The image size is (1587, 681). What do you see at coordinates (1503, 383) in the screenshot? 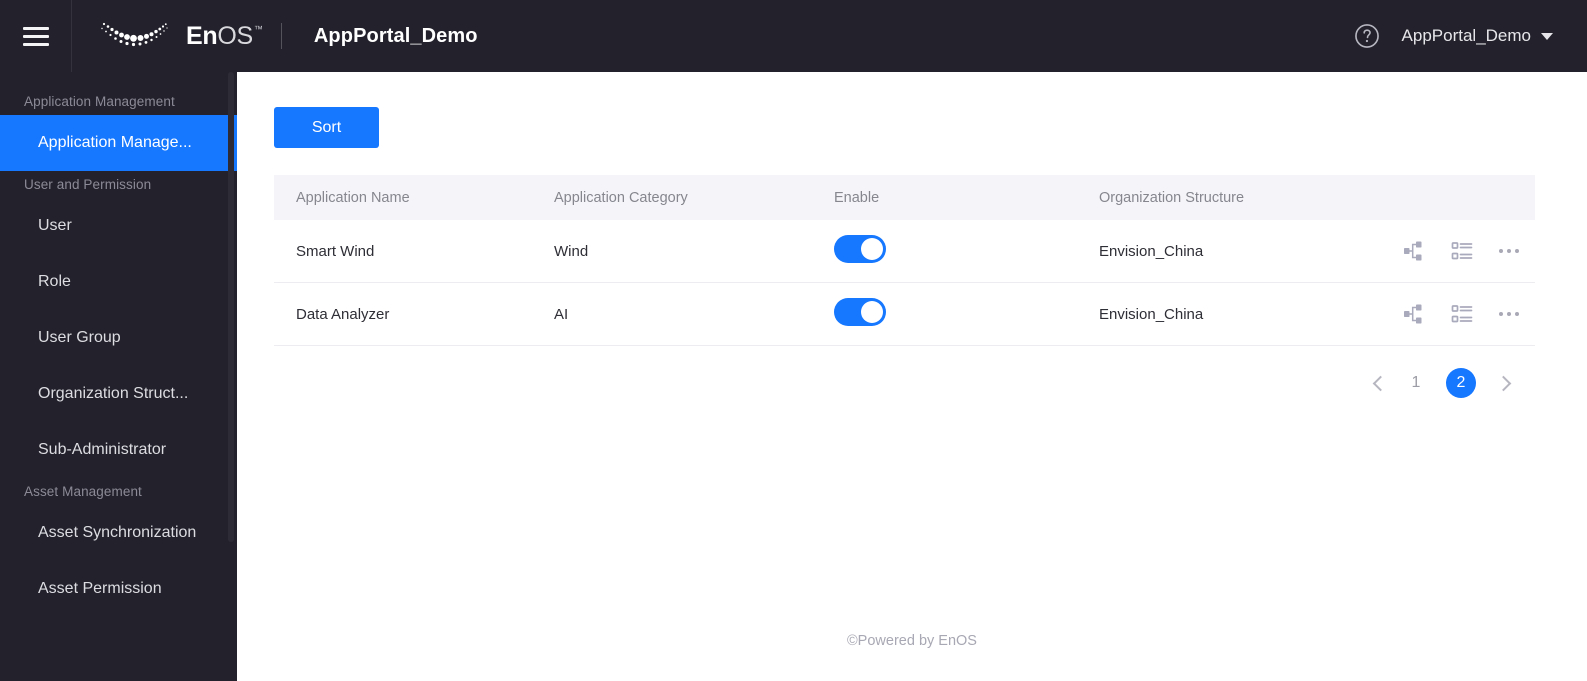
I see `chevron-right-icon` at bounding box center [1503, 383].